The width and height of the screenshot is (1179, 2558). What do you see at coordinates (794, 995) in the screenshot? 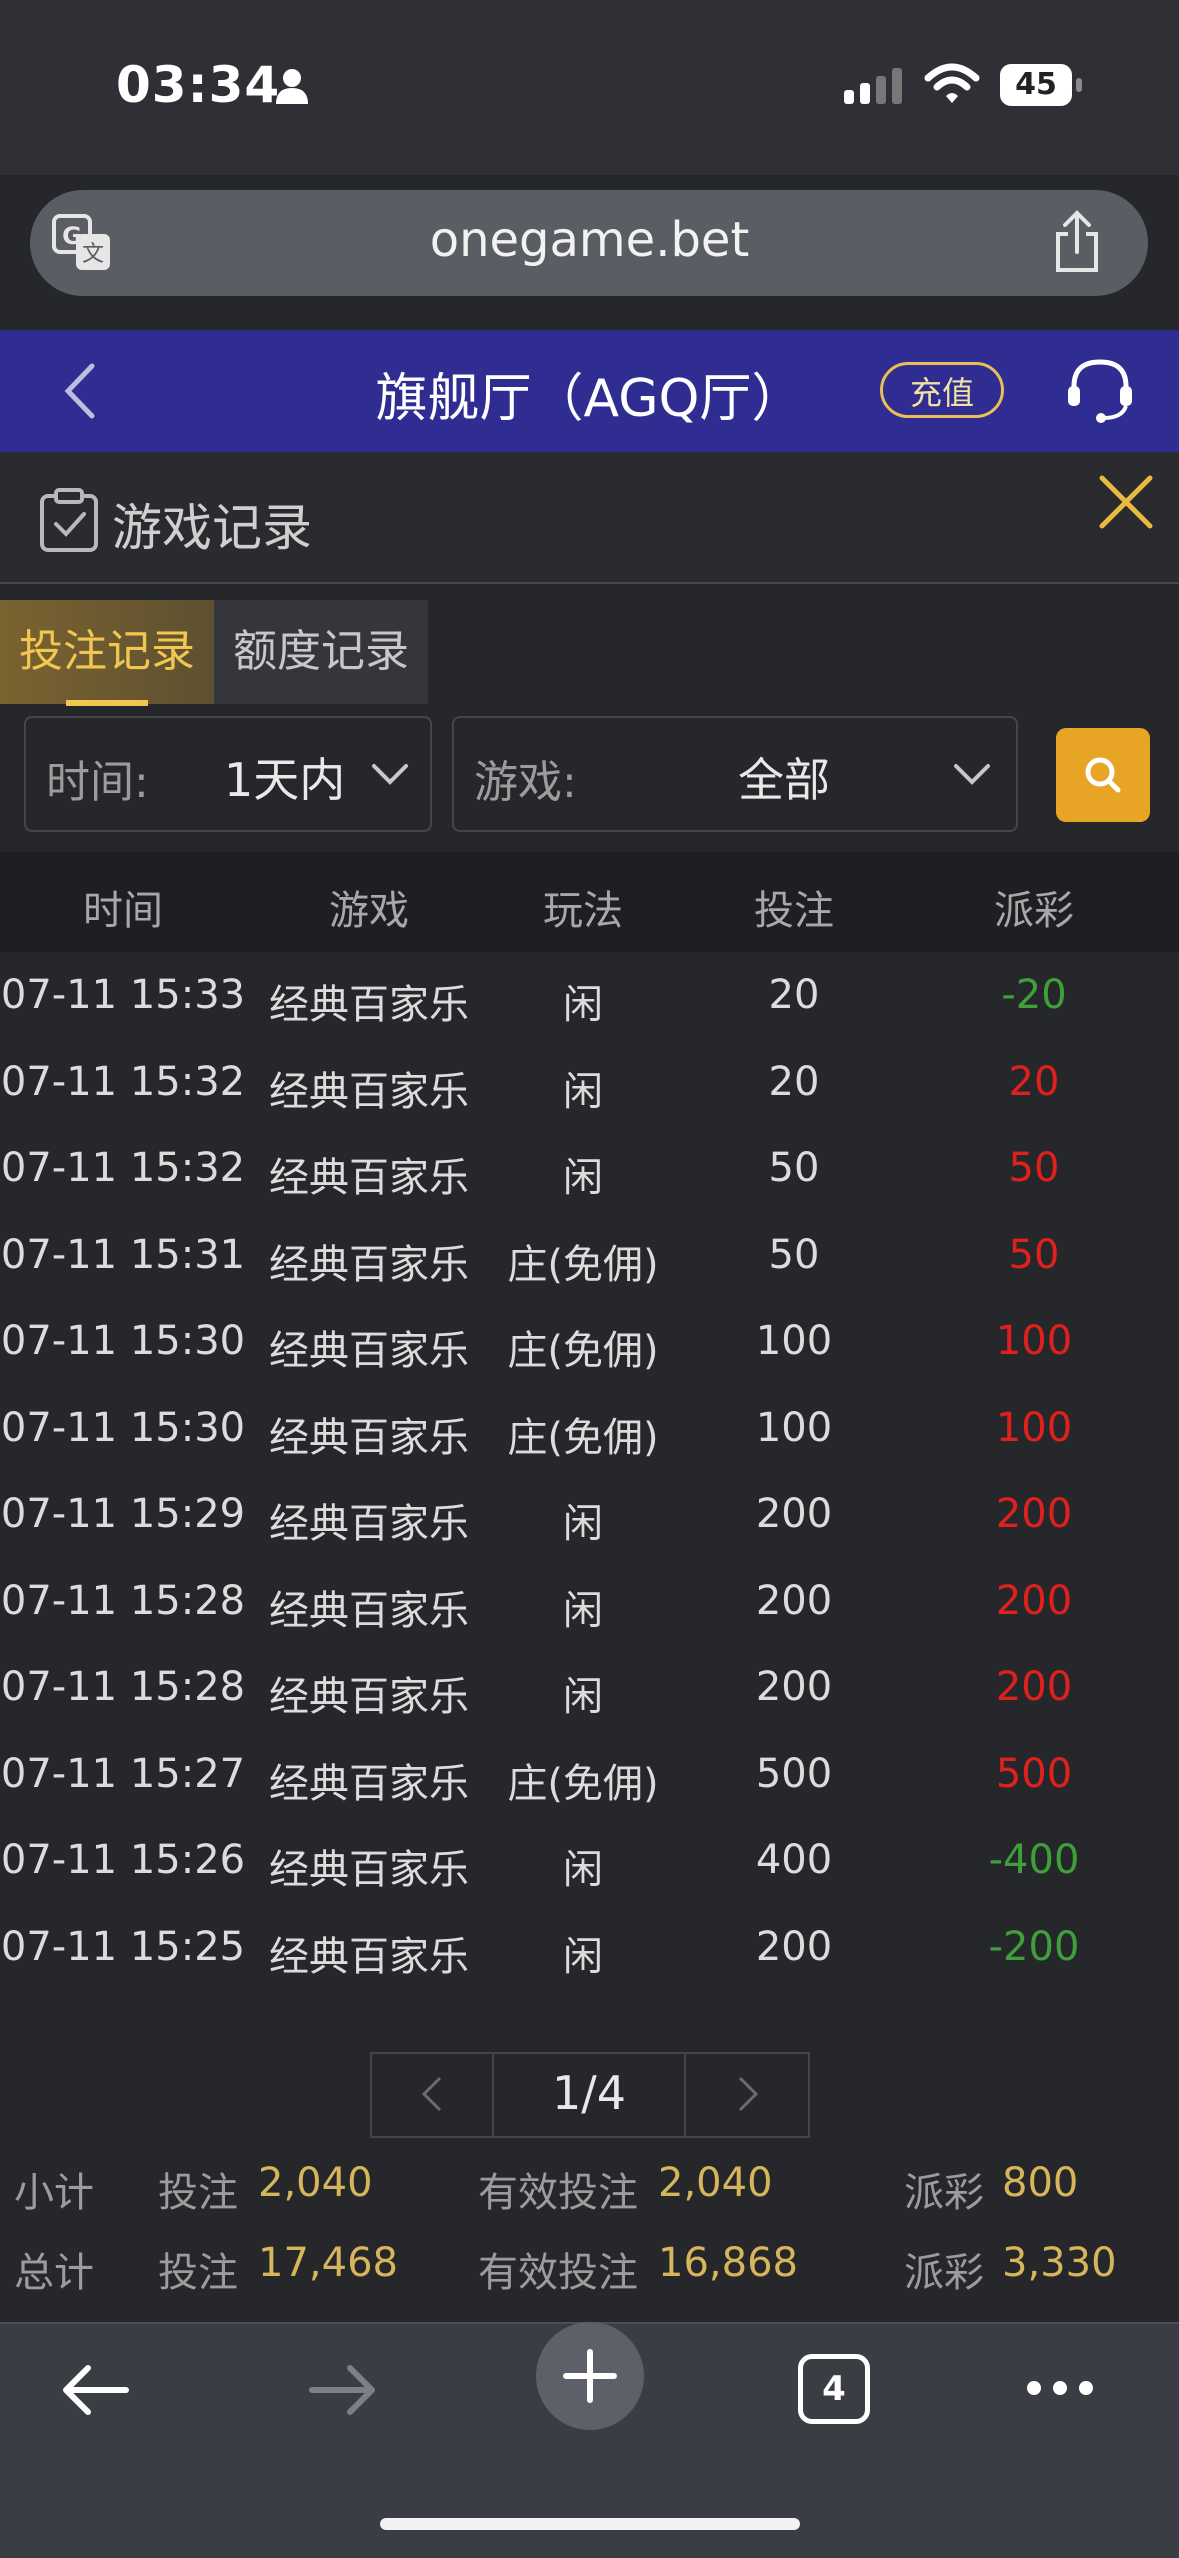
I see `cell-bet: 20` at bounding box center [794, 995].